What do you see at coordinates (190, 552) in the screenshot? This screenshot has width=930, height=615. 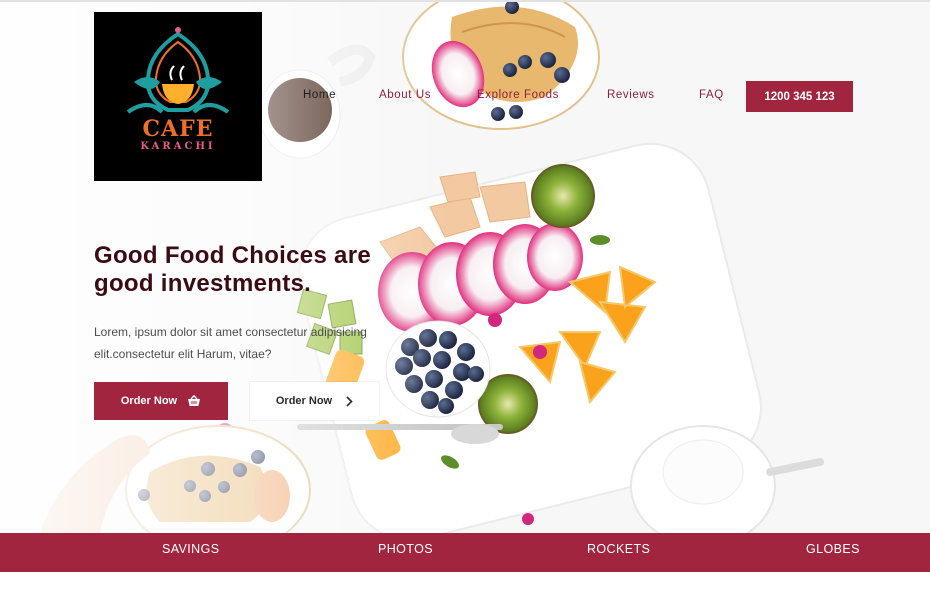 I see `bar-item-savings: SAVINGS` at bounding box center [190, 552].